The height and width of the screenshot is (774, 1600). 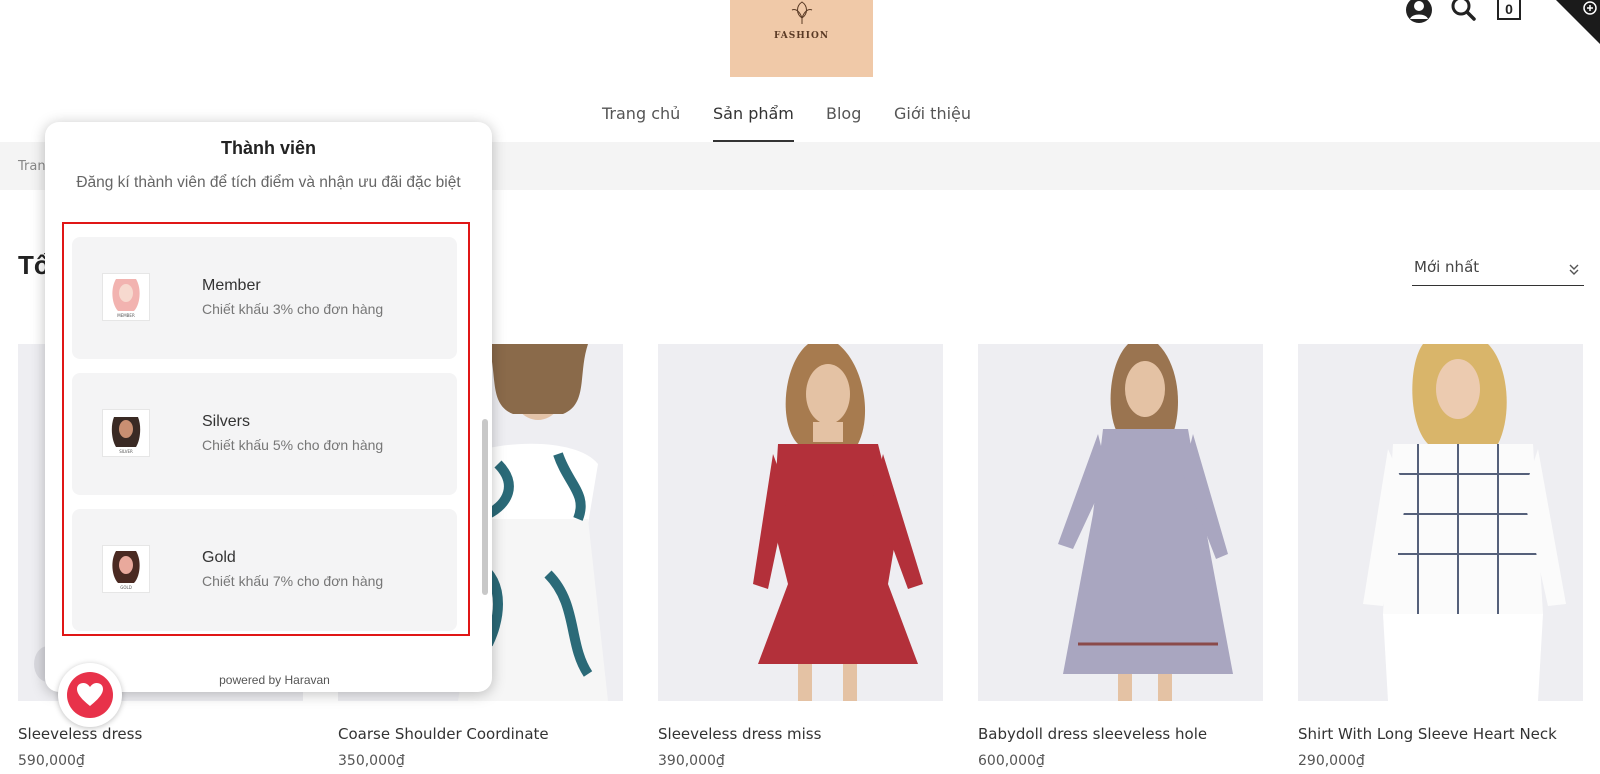 I want to click on nav-item-products: Sản phẩm, so click(x=753, y=121).